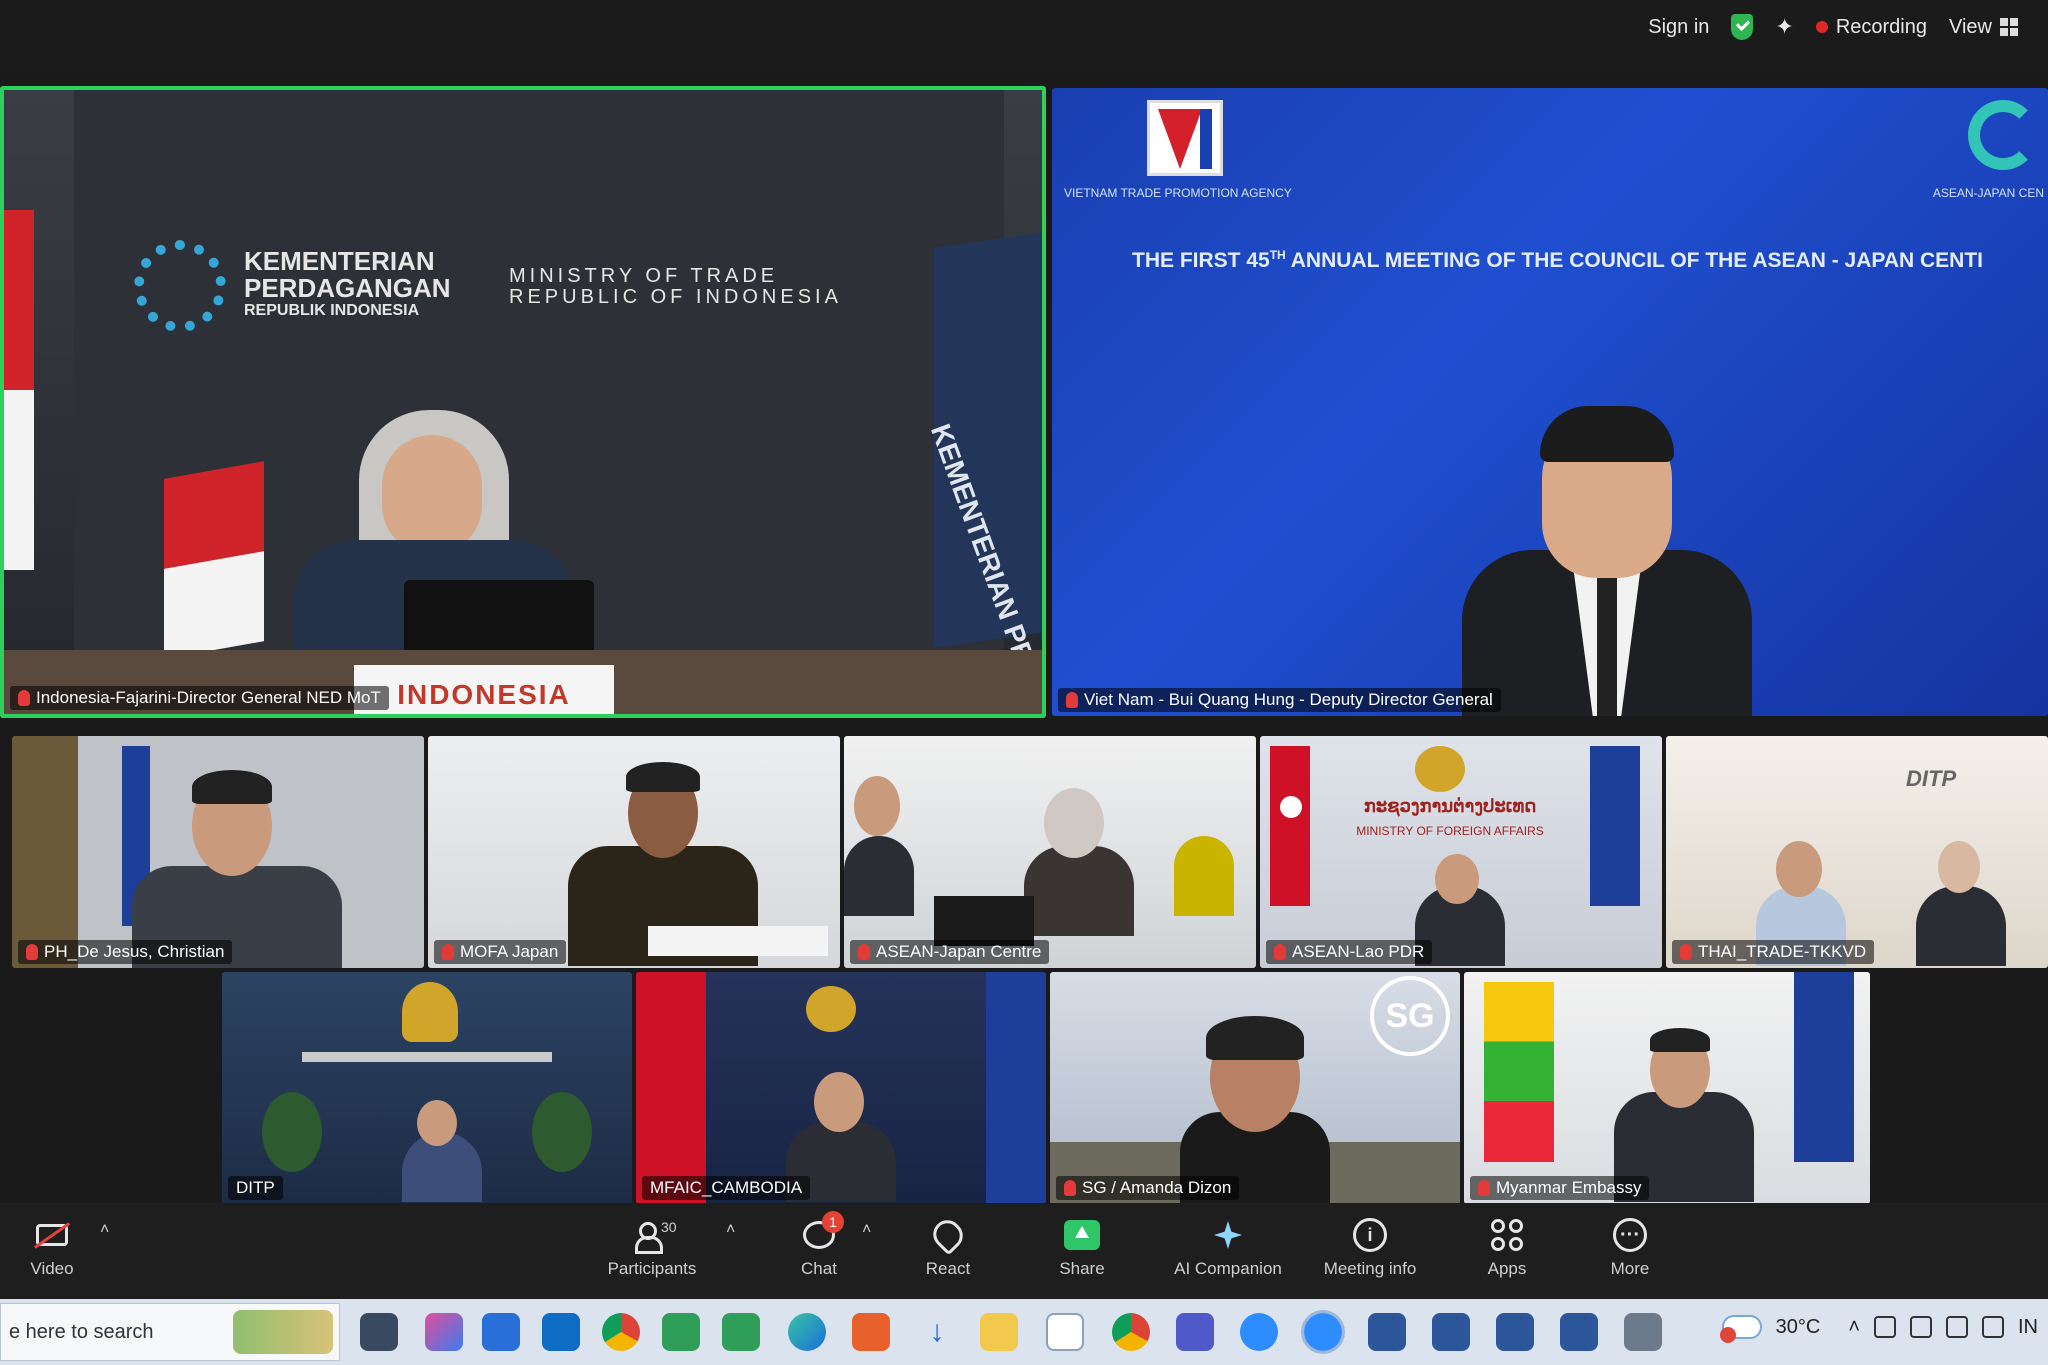  I want to click on taskbar-search-input: e here to search, so click(170, 1332).